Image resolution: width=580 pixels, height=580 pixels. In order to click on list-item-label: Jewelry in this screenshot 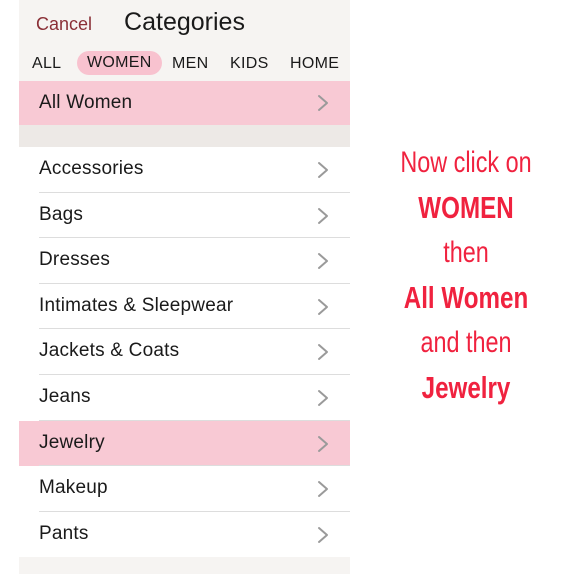, I will do `click(72, 442)`.